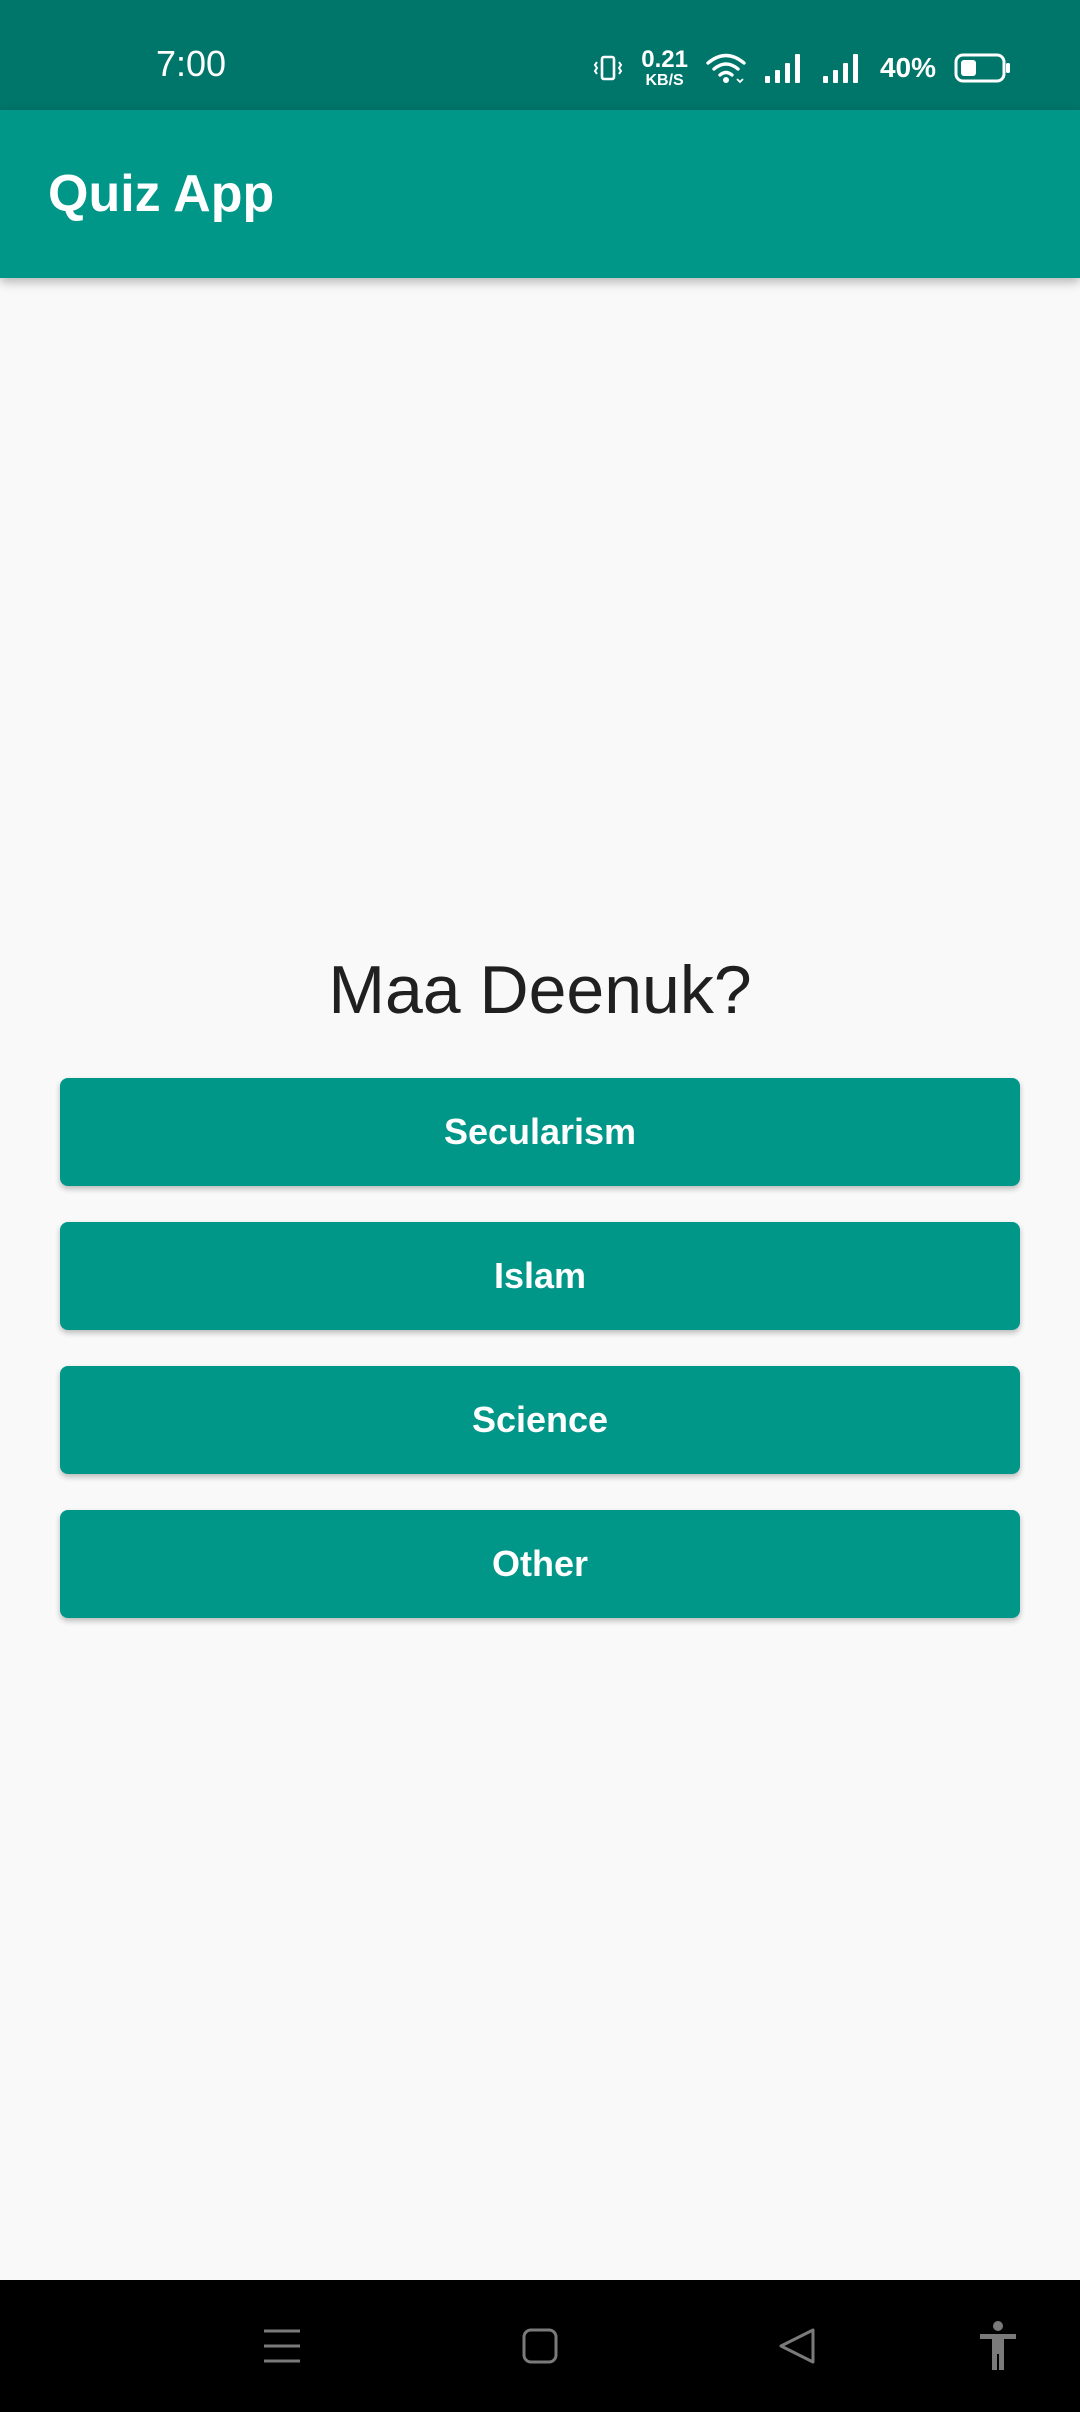  I want to click on home-button, so click(540, 2346).